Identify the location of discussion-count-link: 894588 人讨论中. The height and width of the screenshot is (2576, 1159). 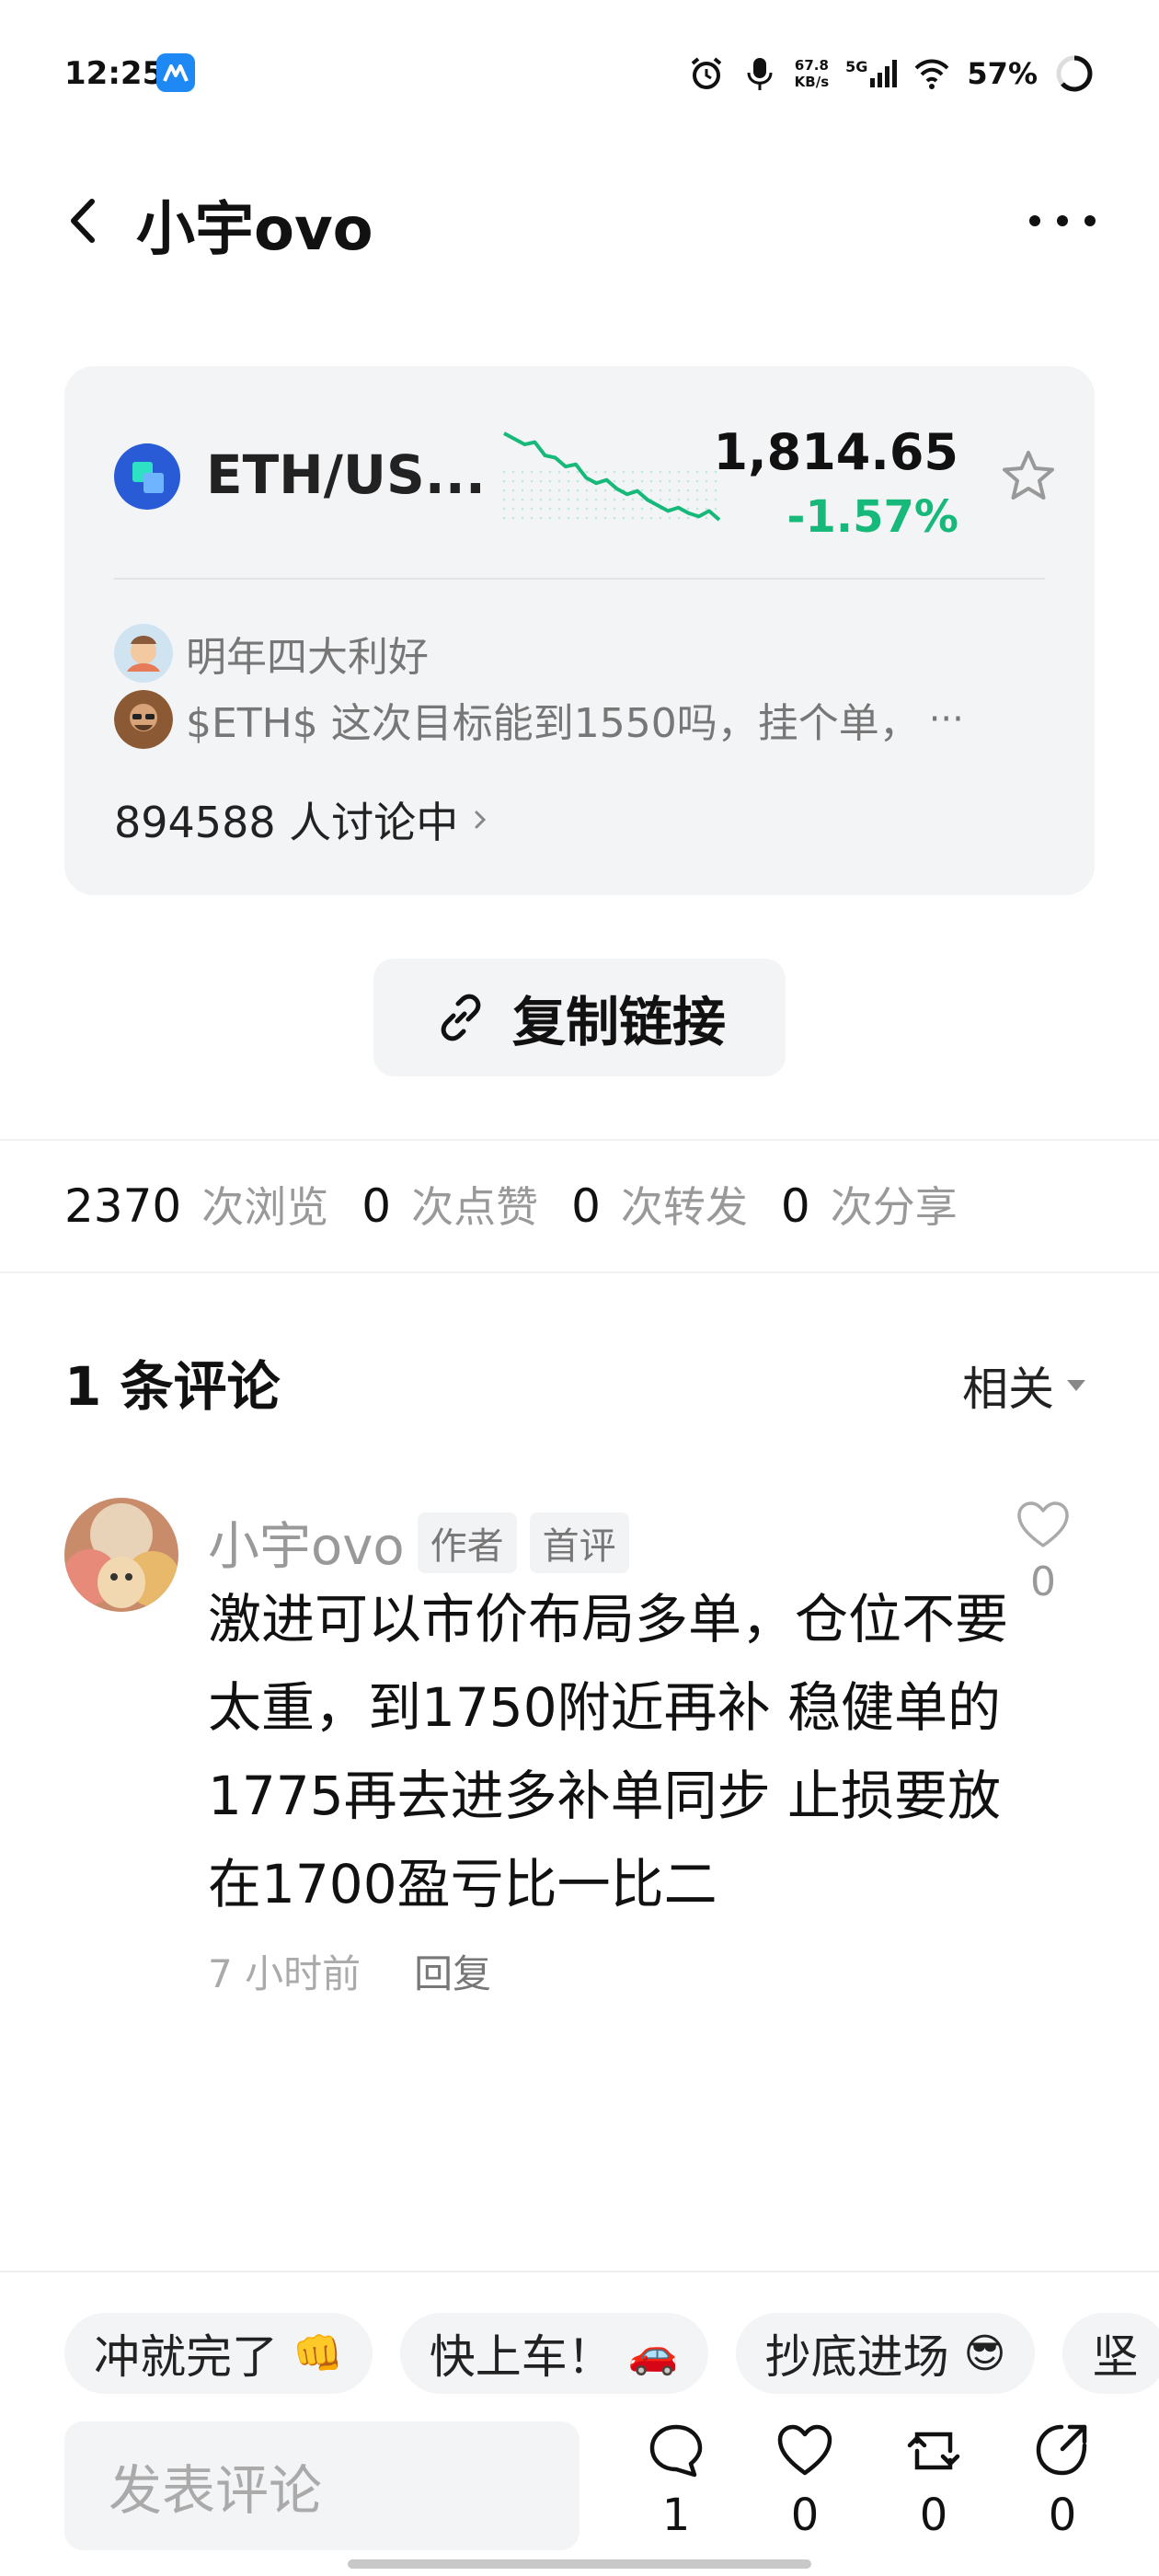
(303, 819).